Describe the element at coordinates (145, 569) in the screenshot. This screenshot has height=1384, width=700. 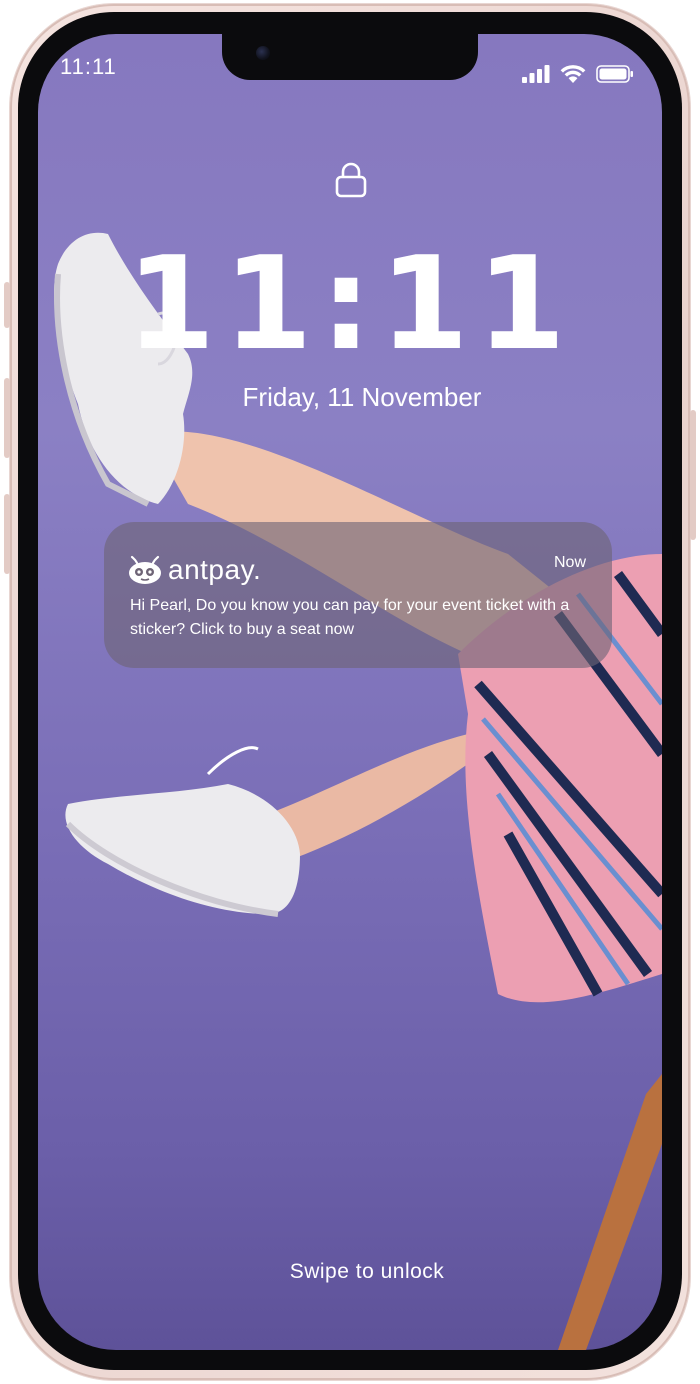
I see `antpay-logo-icon` at that location.